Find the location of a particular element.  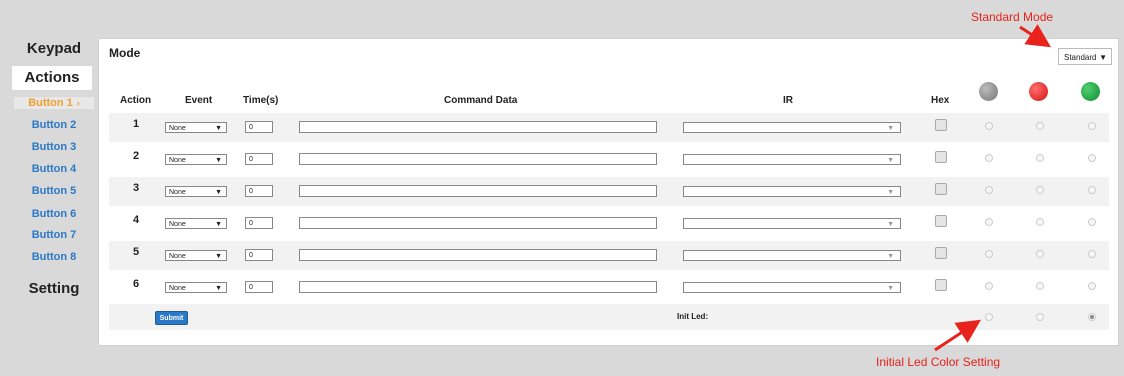

row-number: 1 is located at coordinates (136, 124).